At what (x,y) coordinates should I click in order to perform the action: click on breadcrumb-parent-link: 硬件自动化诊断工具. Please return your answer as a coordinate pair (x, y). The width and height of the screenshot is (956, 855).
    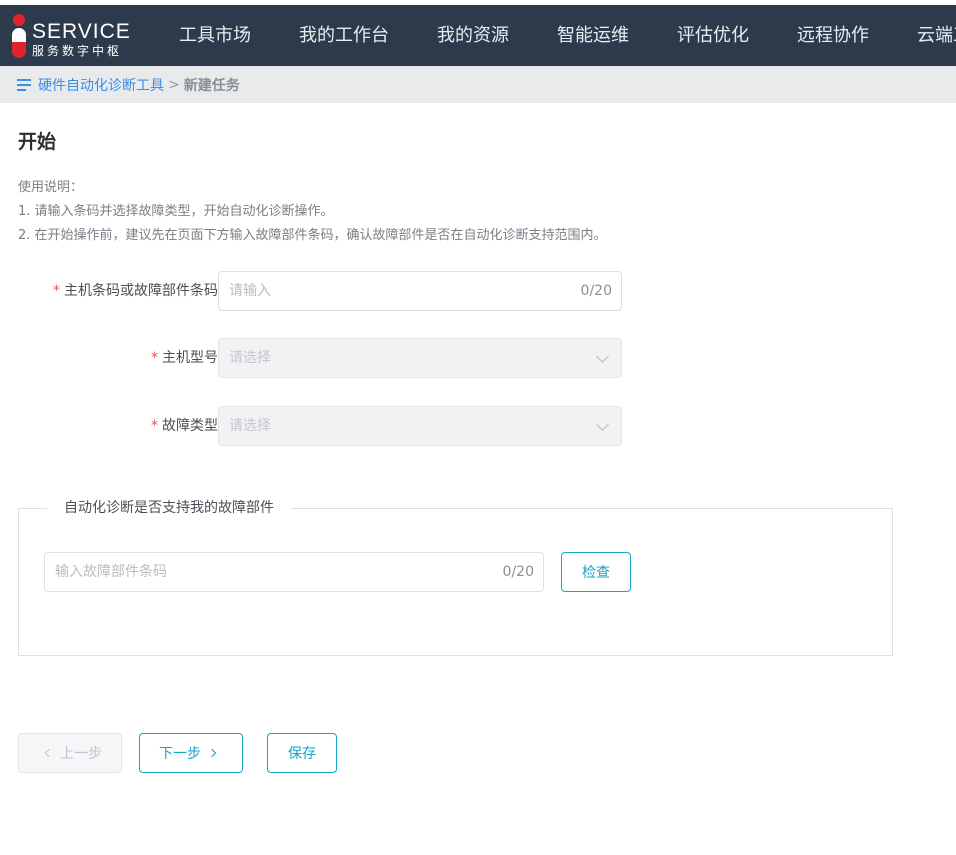
    Looking at the image, I should click on (101, 85).